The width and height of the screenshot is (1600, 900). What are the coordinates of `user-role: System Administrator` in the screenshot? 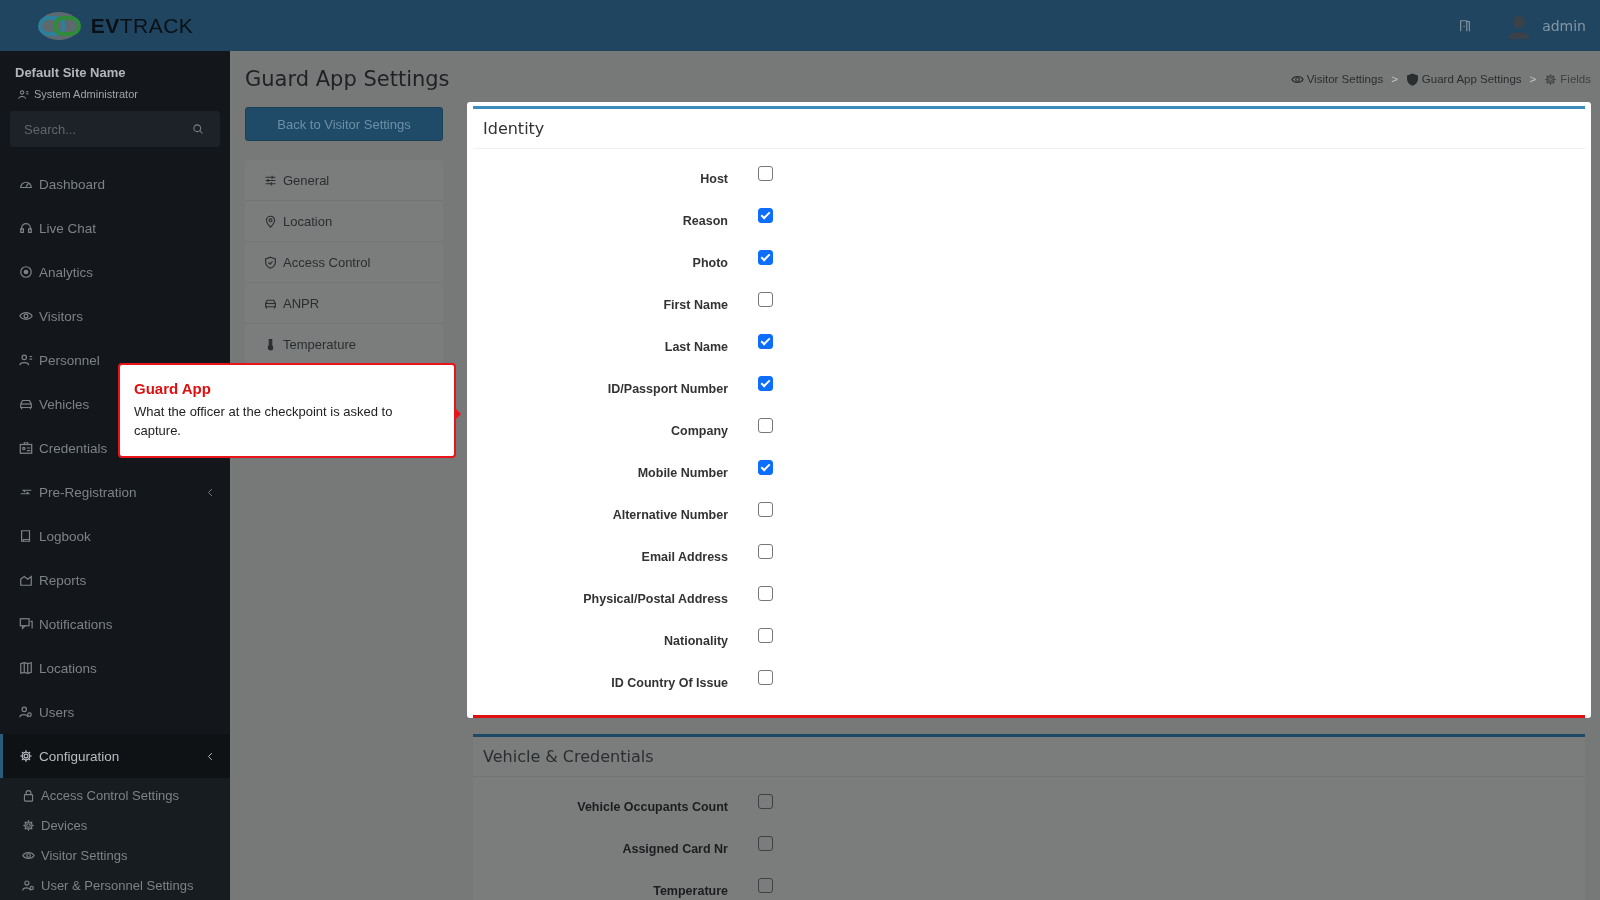 It's located at (86, 94).